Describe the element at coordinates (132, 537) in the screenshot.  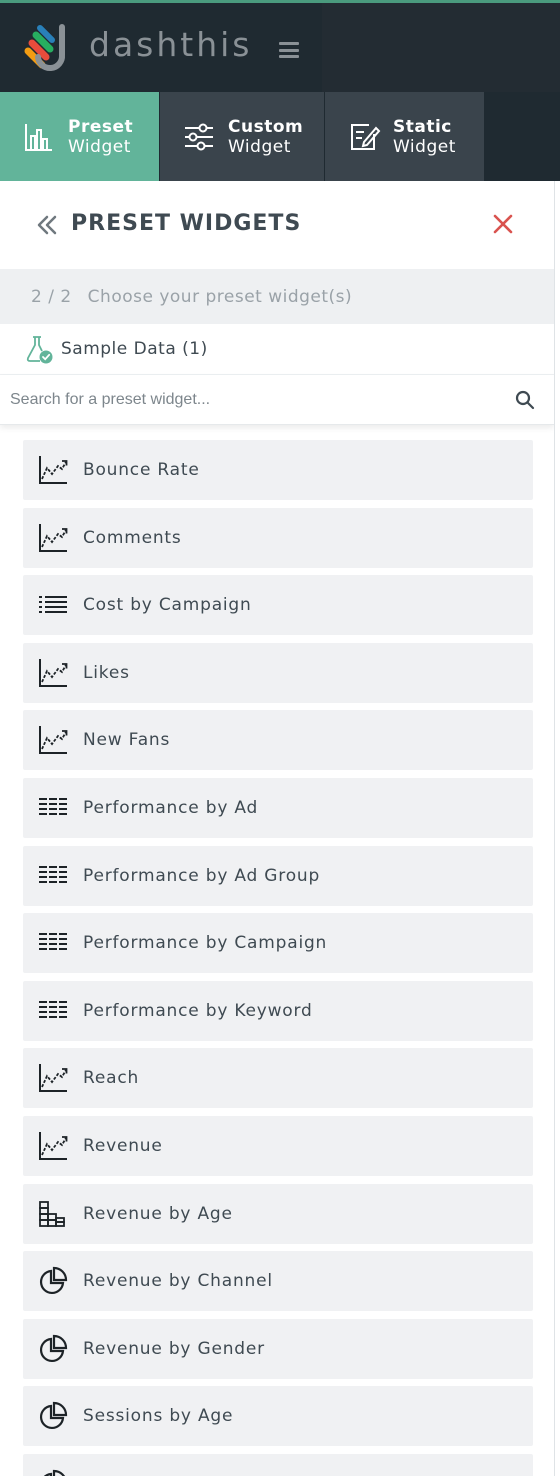
I see `widget-label: Comments` at that location.